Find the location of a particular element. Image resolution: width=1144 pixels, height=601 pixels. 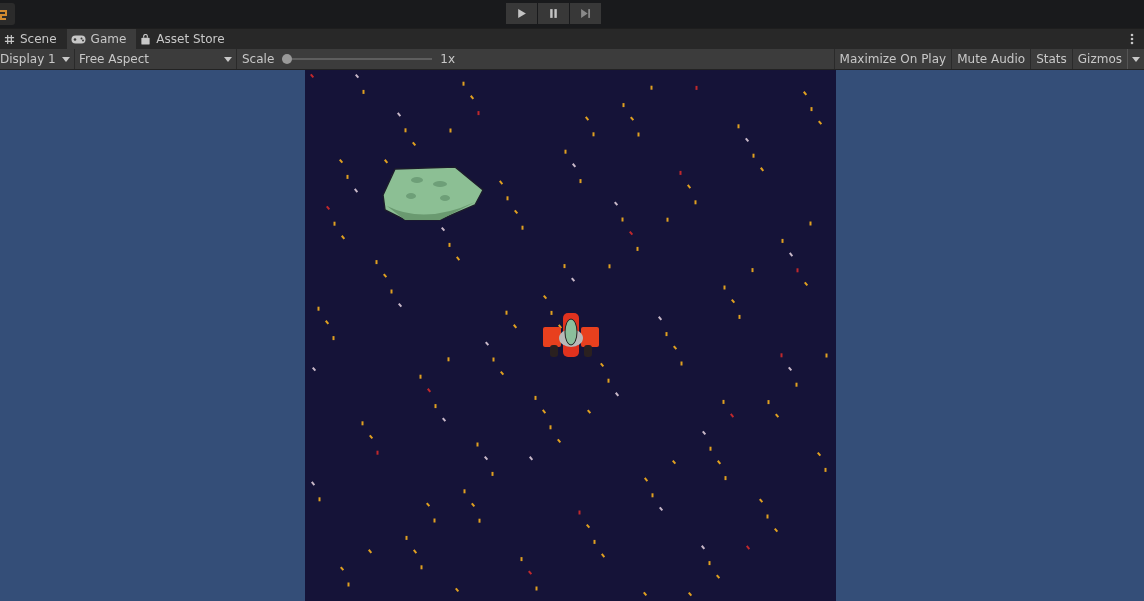

pause-icon is located at coordinates (553, 13).